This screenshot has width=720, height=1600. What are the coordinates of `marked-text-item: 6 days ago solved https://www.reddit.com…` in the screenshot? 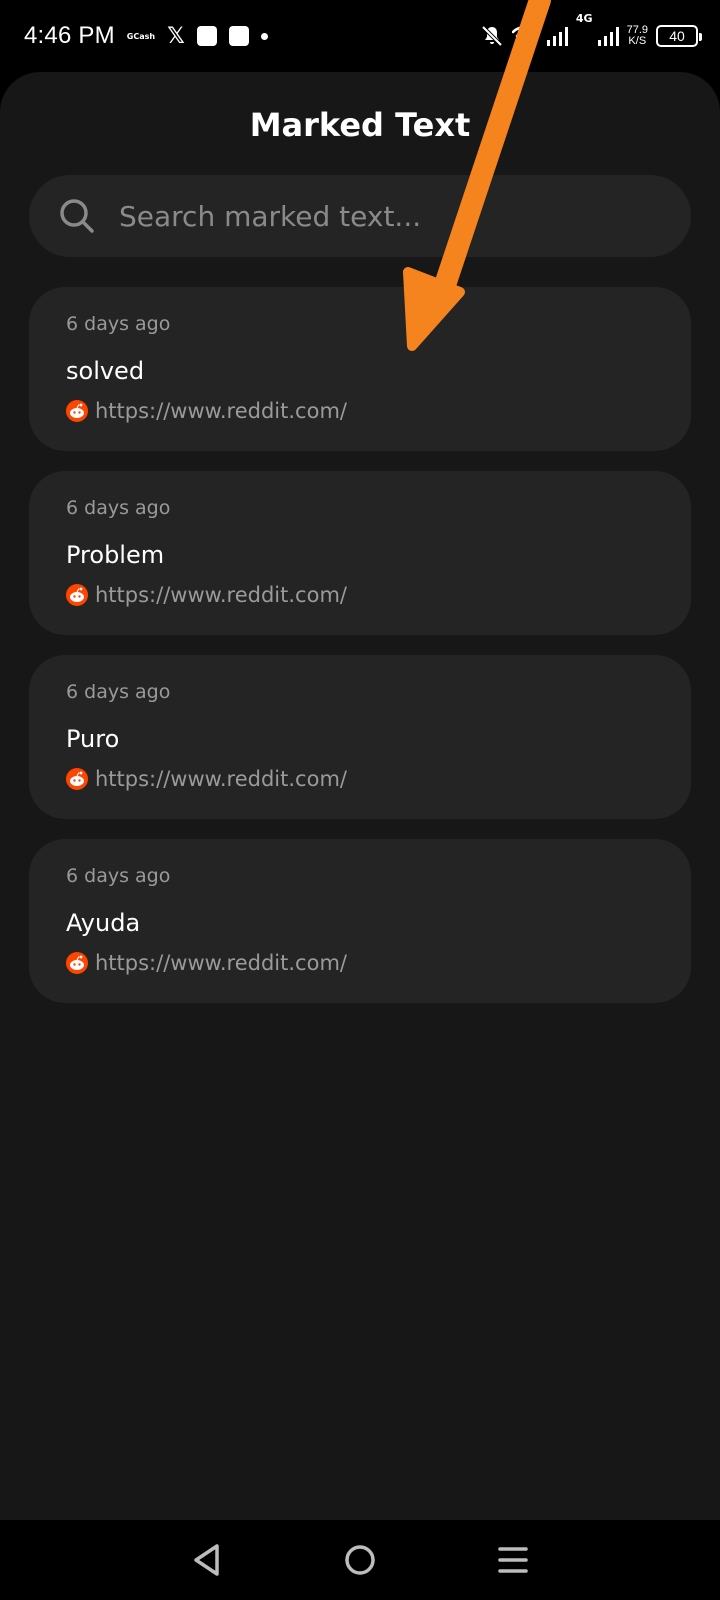 It's located at (360, 369).